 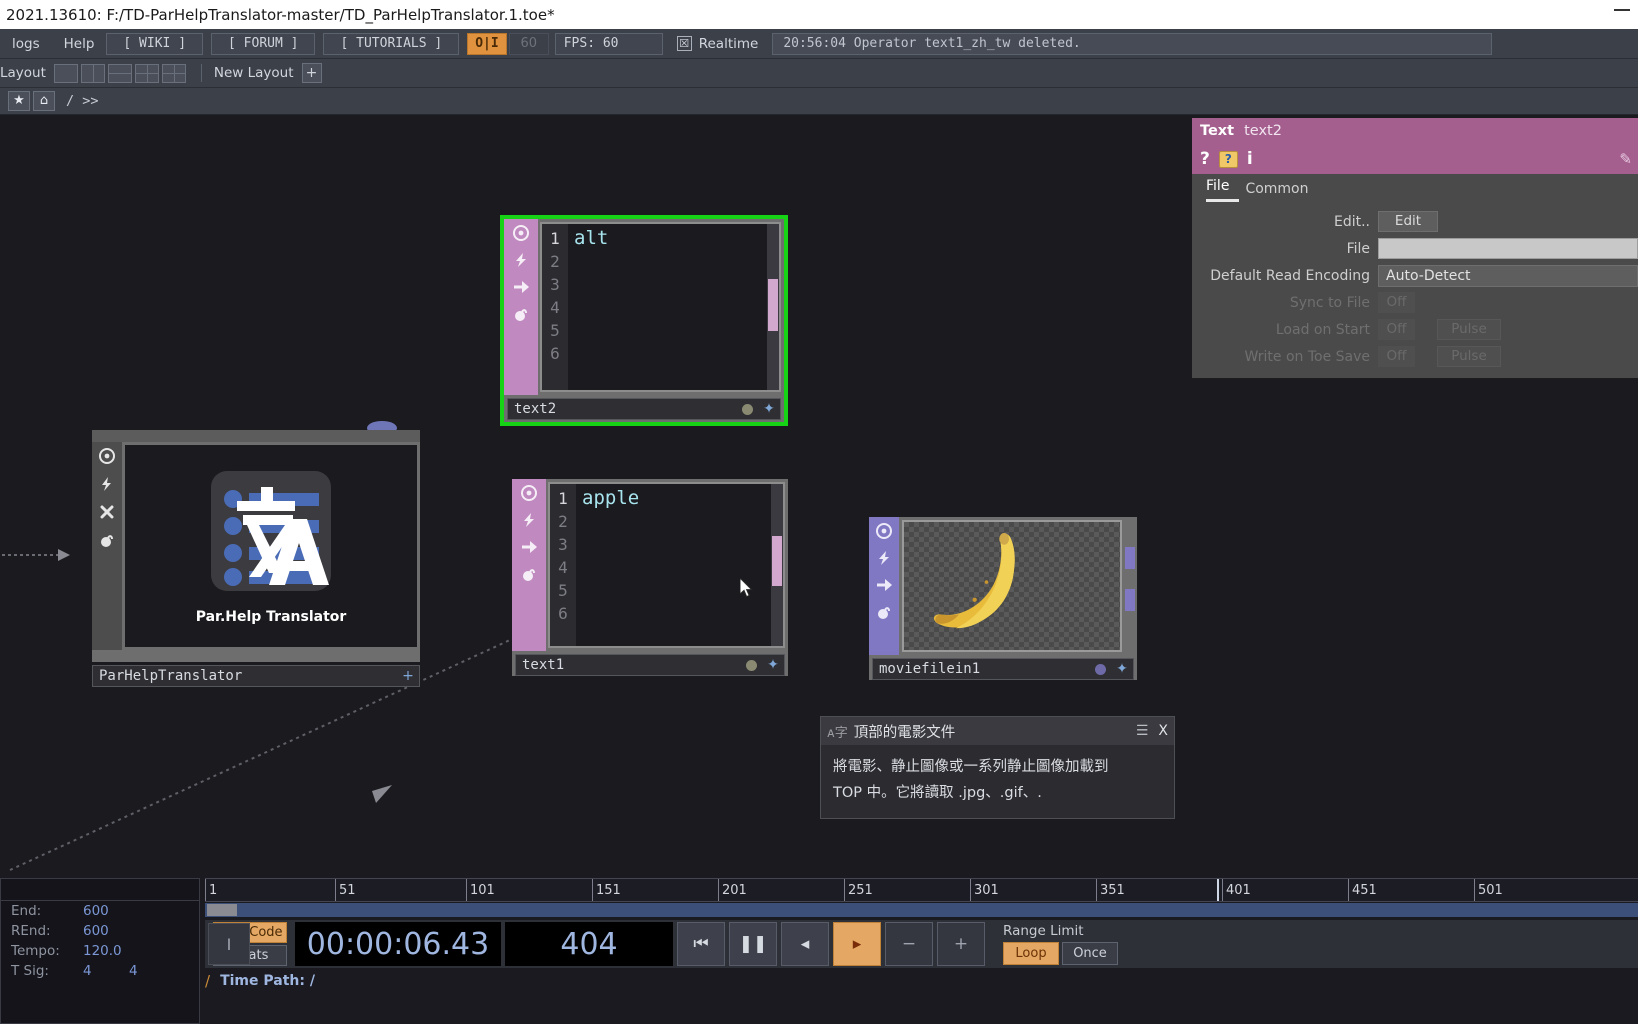 I want to click on menu-item-logs: logs, so click(x=26, y=44).